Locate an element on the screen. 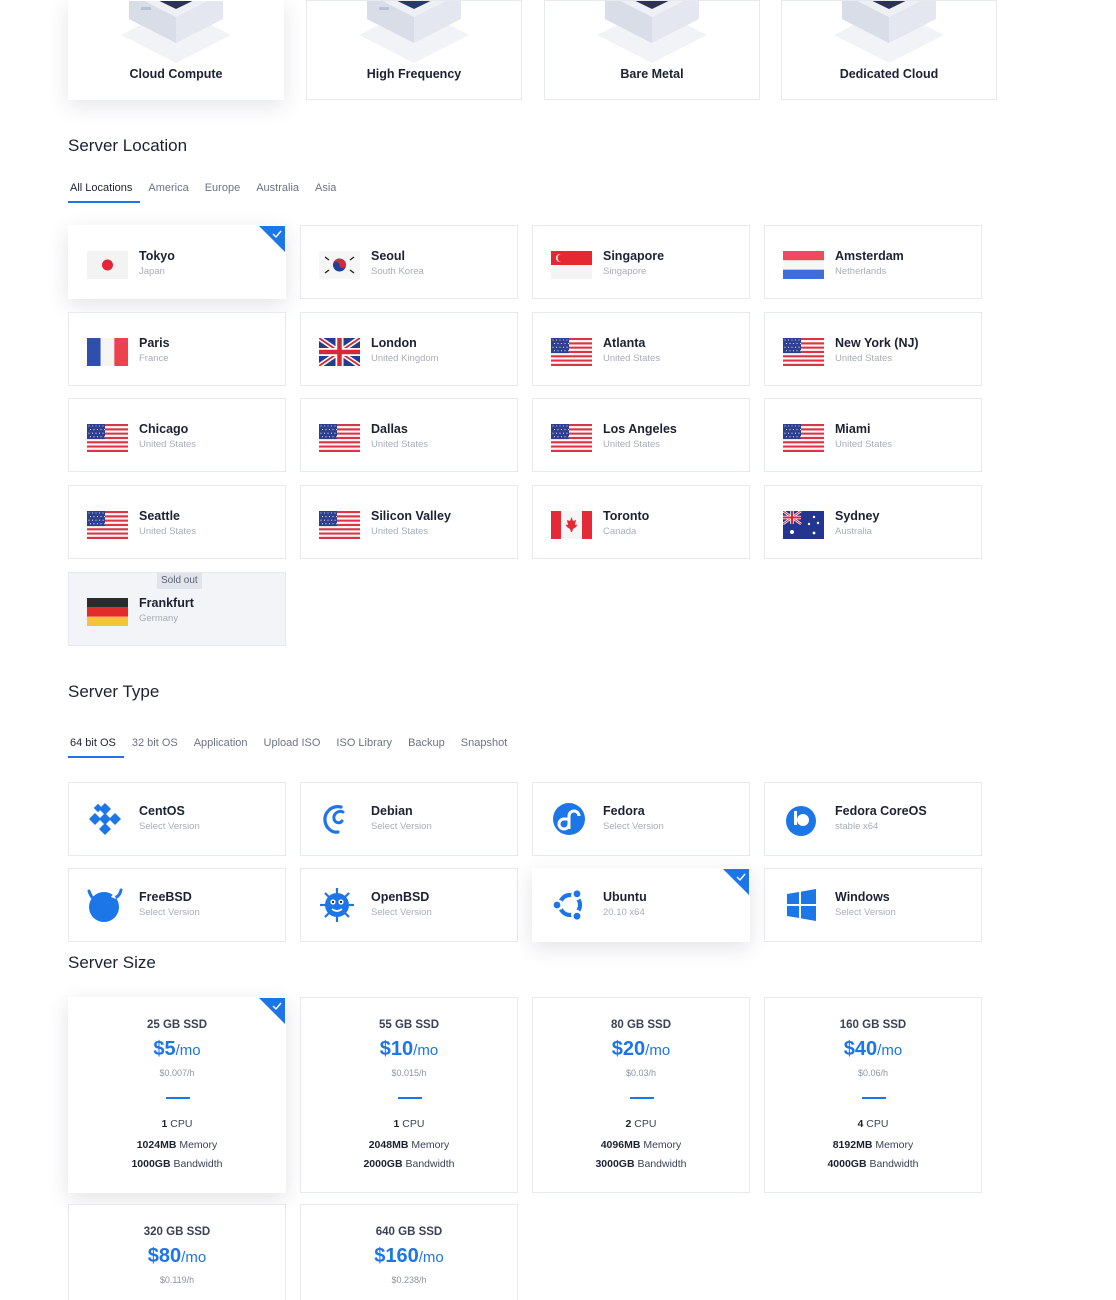 Image resolution: width=1116 pixels, height=1300 pixels. location-card-sydney: Sydney Australia is located at coordinates (873, 522).